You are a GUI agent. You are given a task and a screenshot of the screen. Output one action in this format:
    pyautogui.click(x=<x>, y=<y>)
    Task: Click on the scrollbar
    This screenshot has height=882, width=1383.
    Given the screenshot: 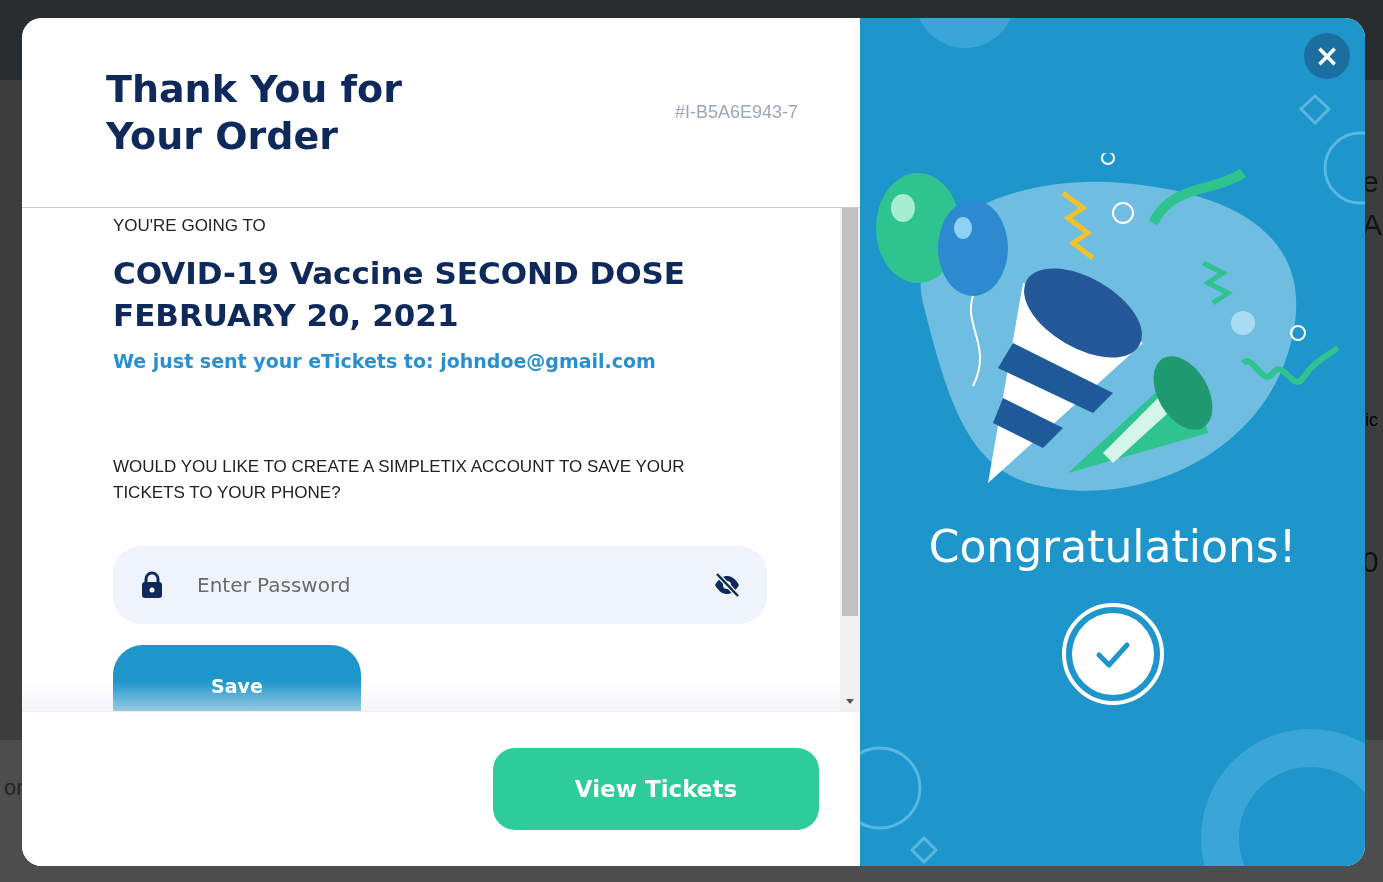 What is the action you would take?
    pyautogui.click(x=850, y=459)
    